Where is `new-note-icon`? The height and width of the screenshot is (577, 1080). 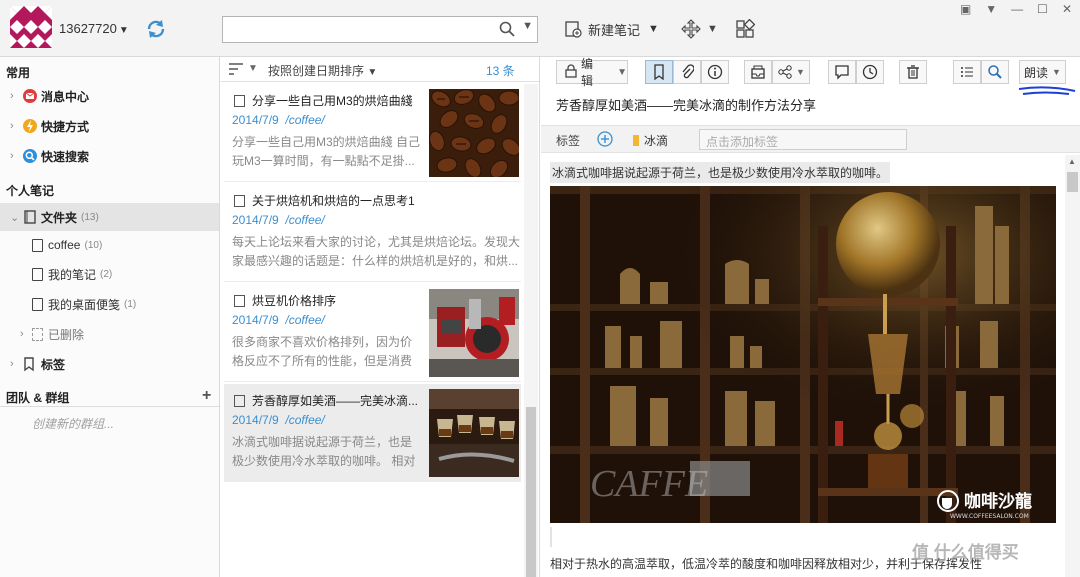
new-note-icon is located at coordinates (573, 29).